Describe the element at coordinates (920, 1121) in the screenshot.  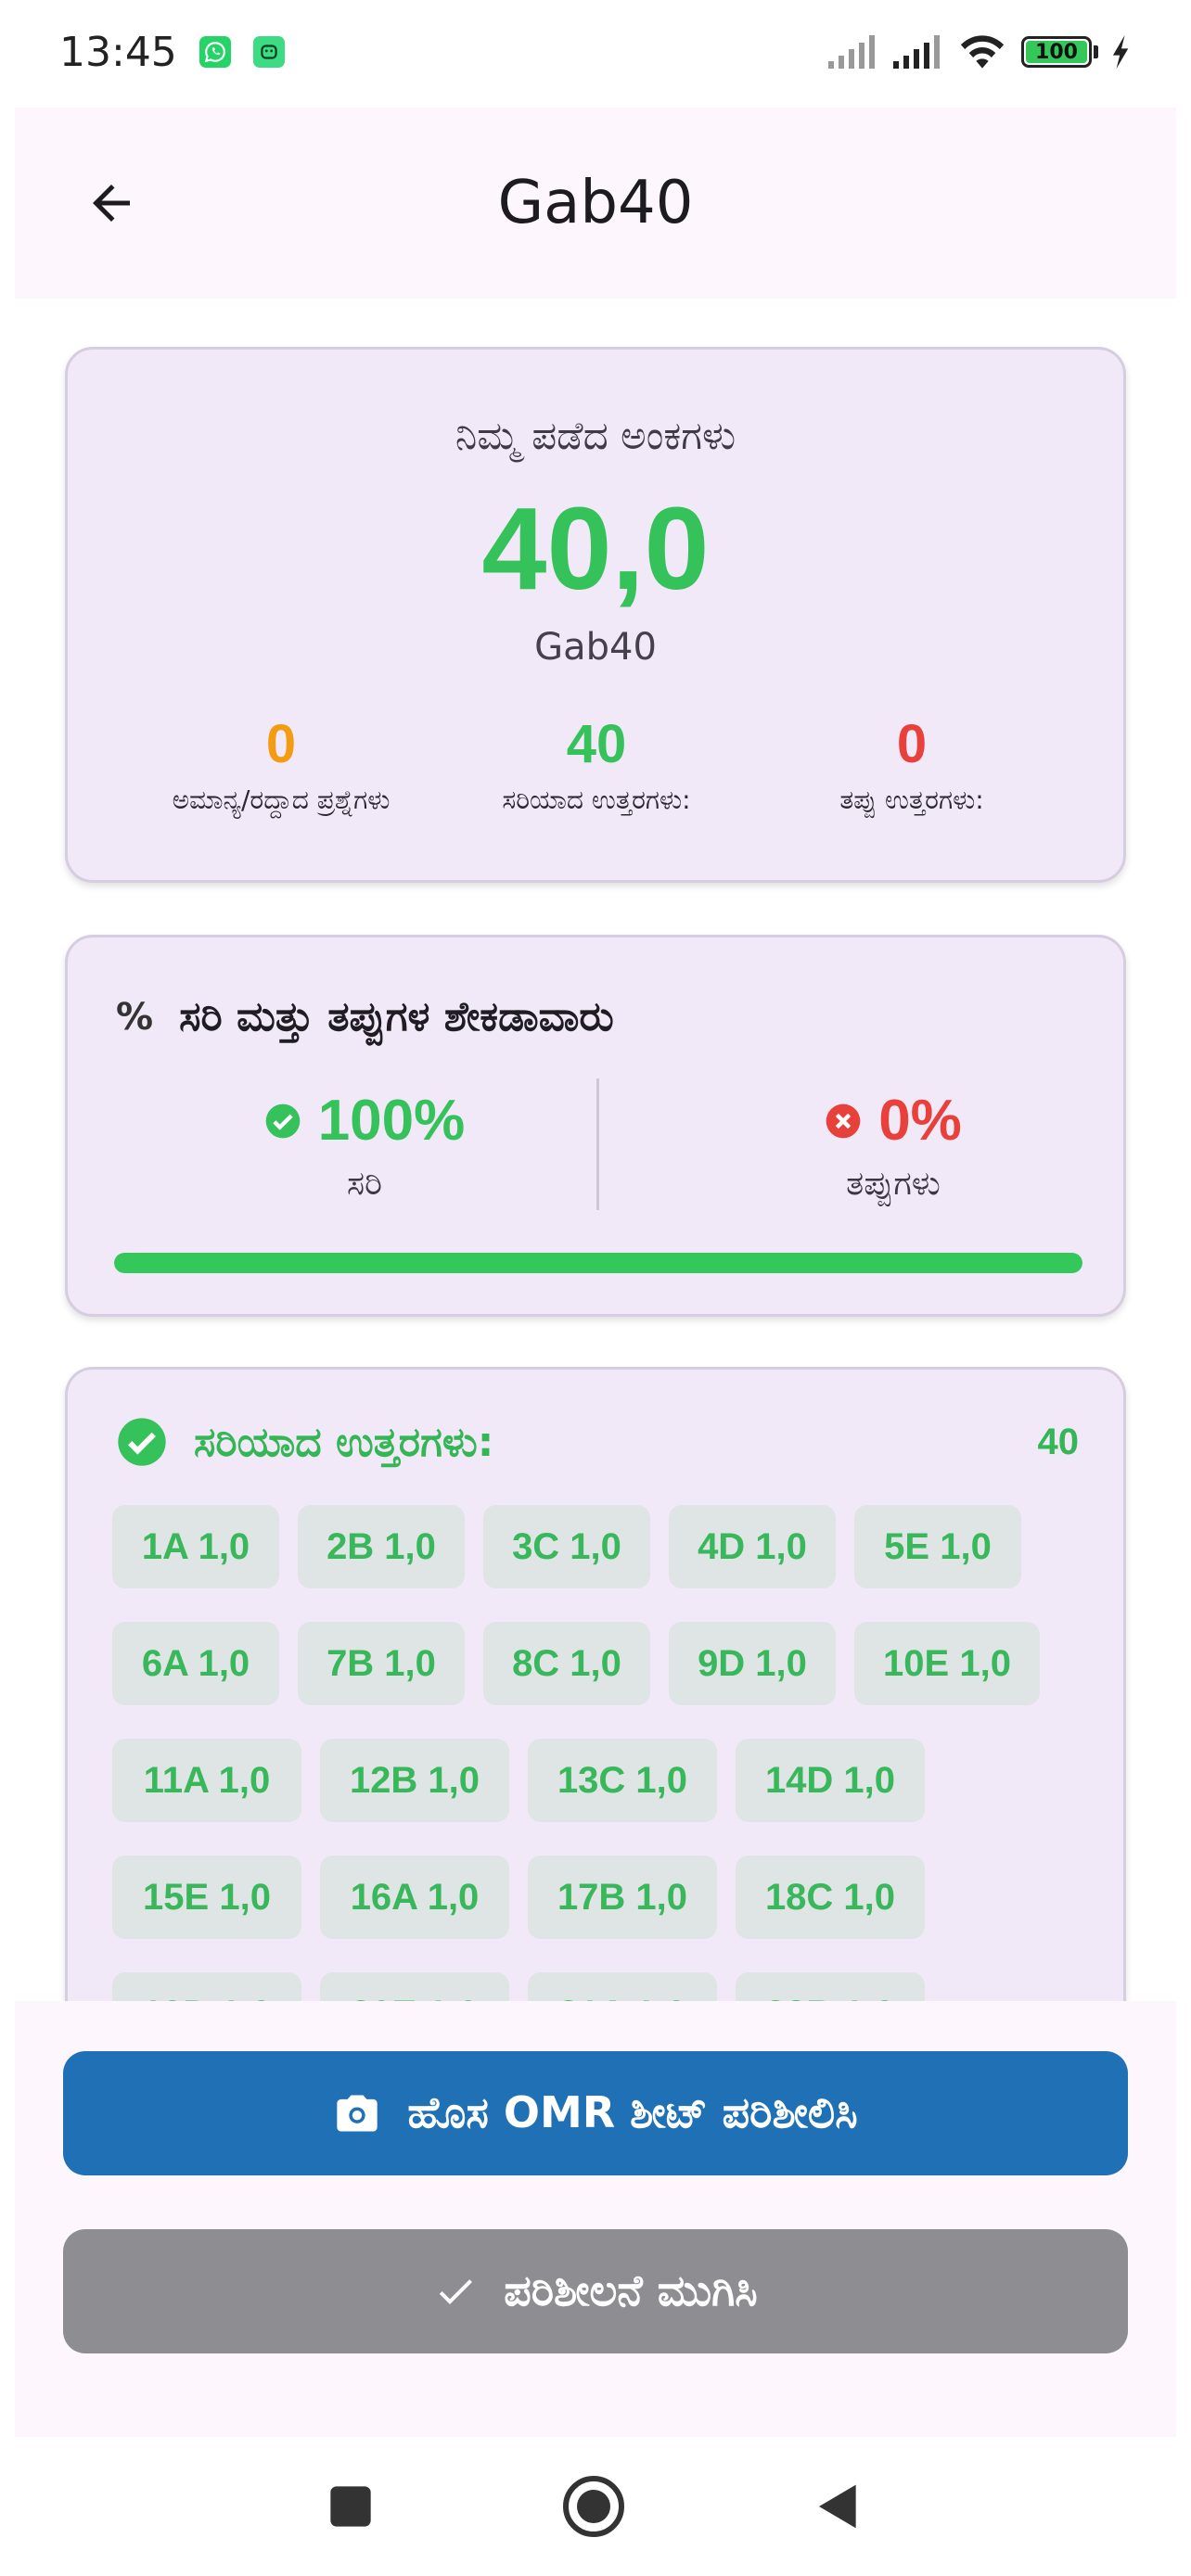
I see `wrong-percentage-value: 0%` at that location.